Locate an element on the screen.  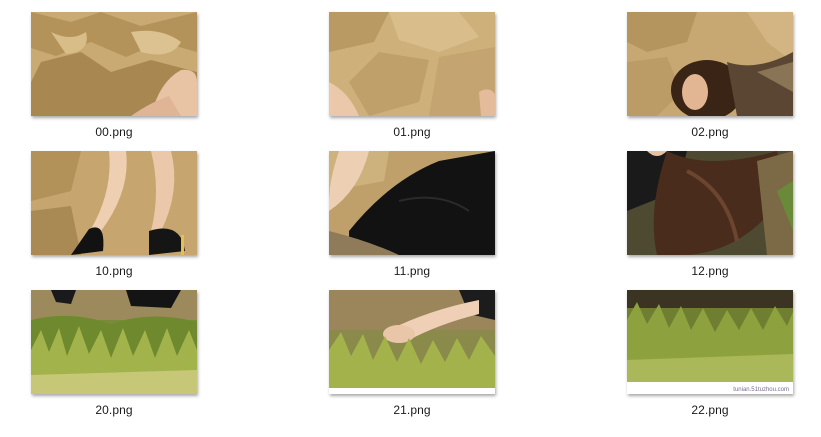
image-legs-high-heels is located at coordinates (114, 203).